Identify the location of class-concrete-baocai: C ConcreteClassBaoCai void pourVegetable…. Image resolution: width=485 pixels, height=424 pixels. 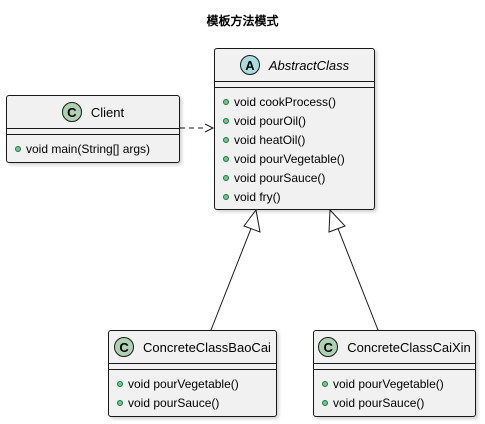
(192, 373).